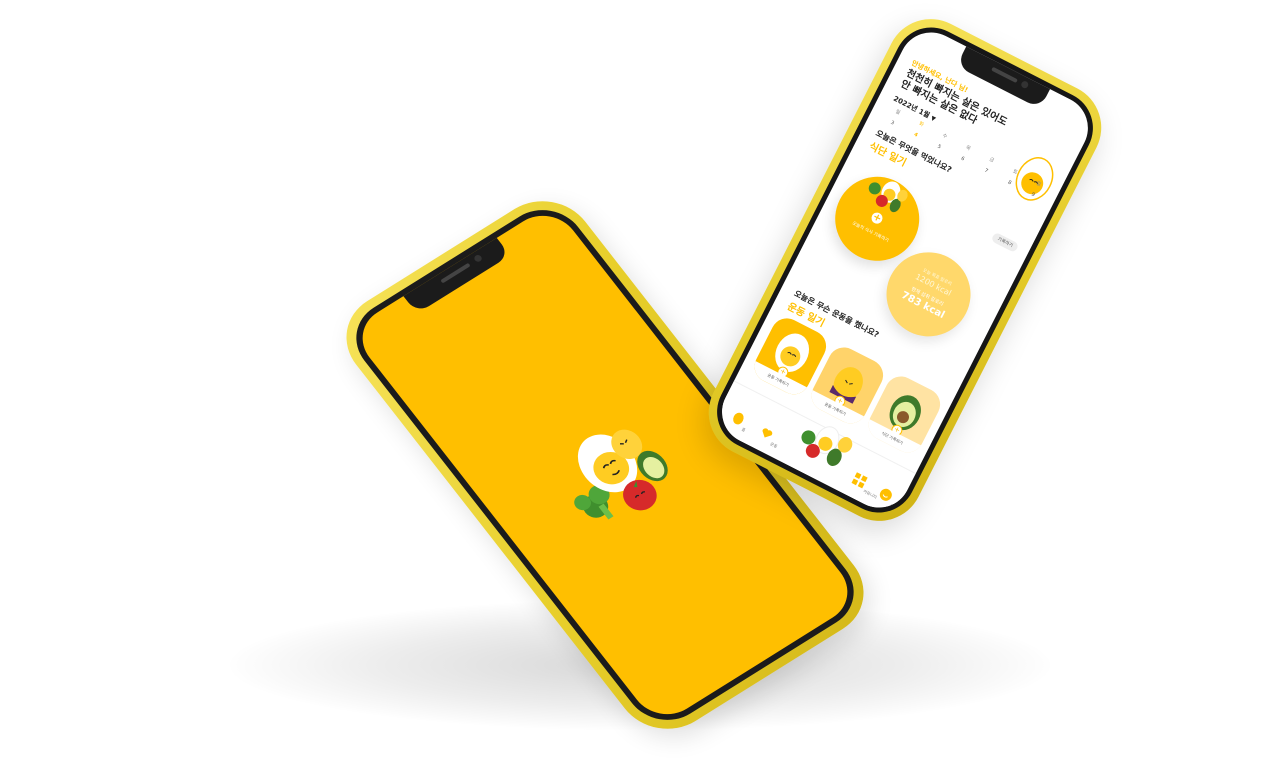 Image resolution: width=1282 pixels, height=782 pixels. What do you see at coordinates (893, 507) in the screenshot?
I see `tab-label: MY` at bounding box center [893, 507].